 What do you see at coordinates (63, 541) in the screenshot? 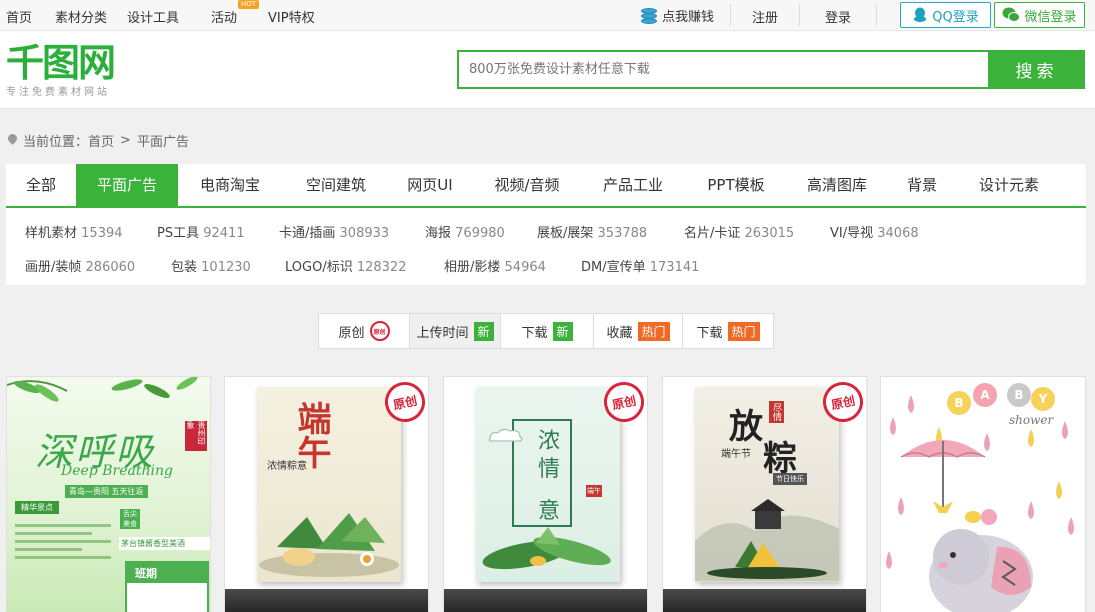
I see `poster-text-lines` at bounding box center [63, 541].